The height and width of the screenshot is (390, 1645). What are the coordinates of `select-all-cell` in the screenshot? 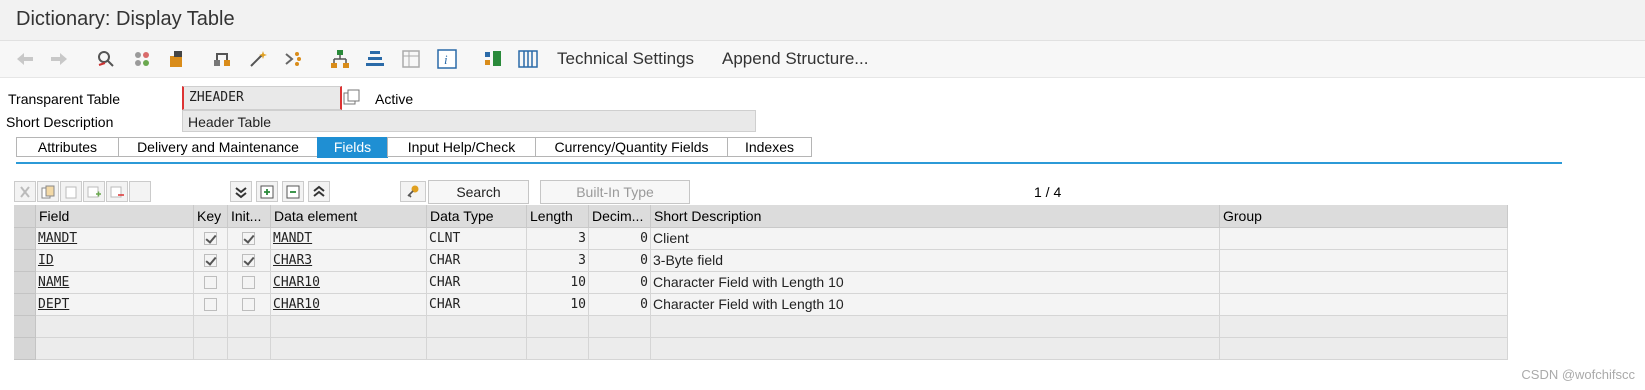 It's located at (25, 216).